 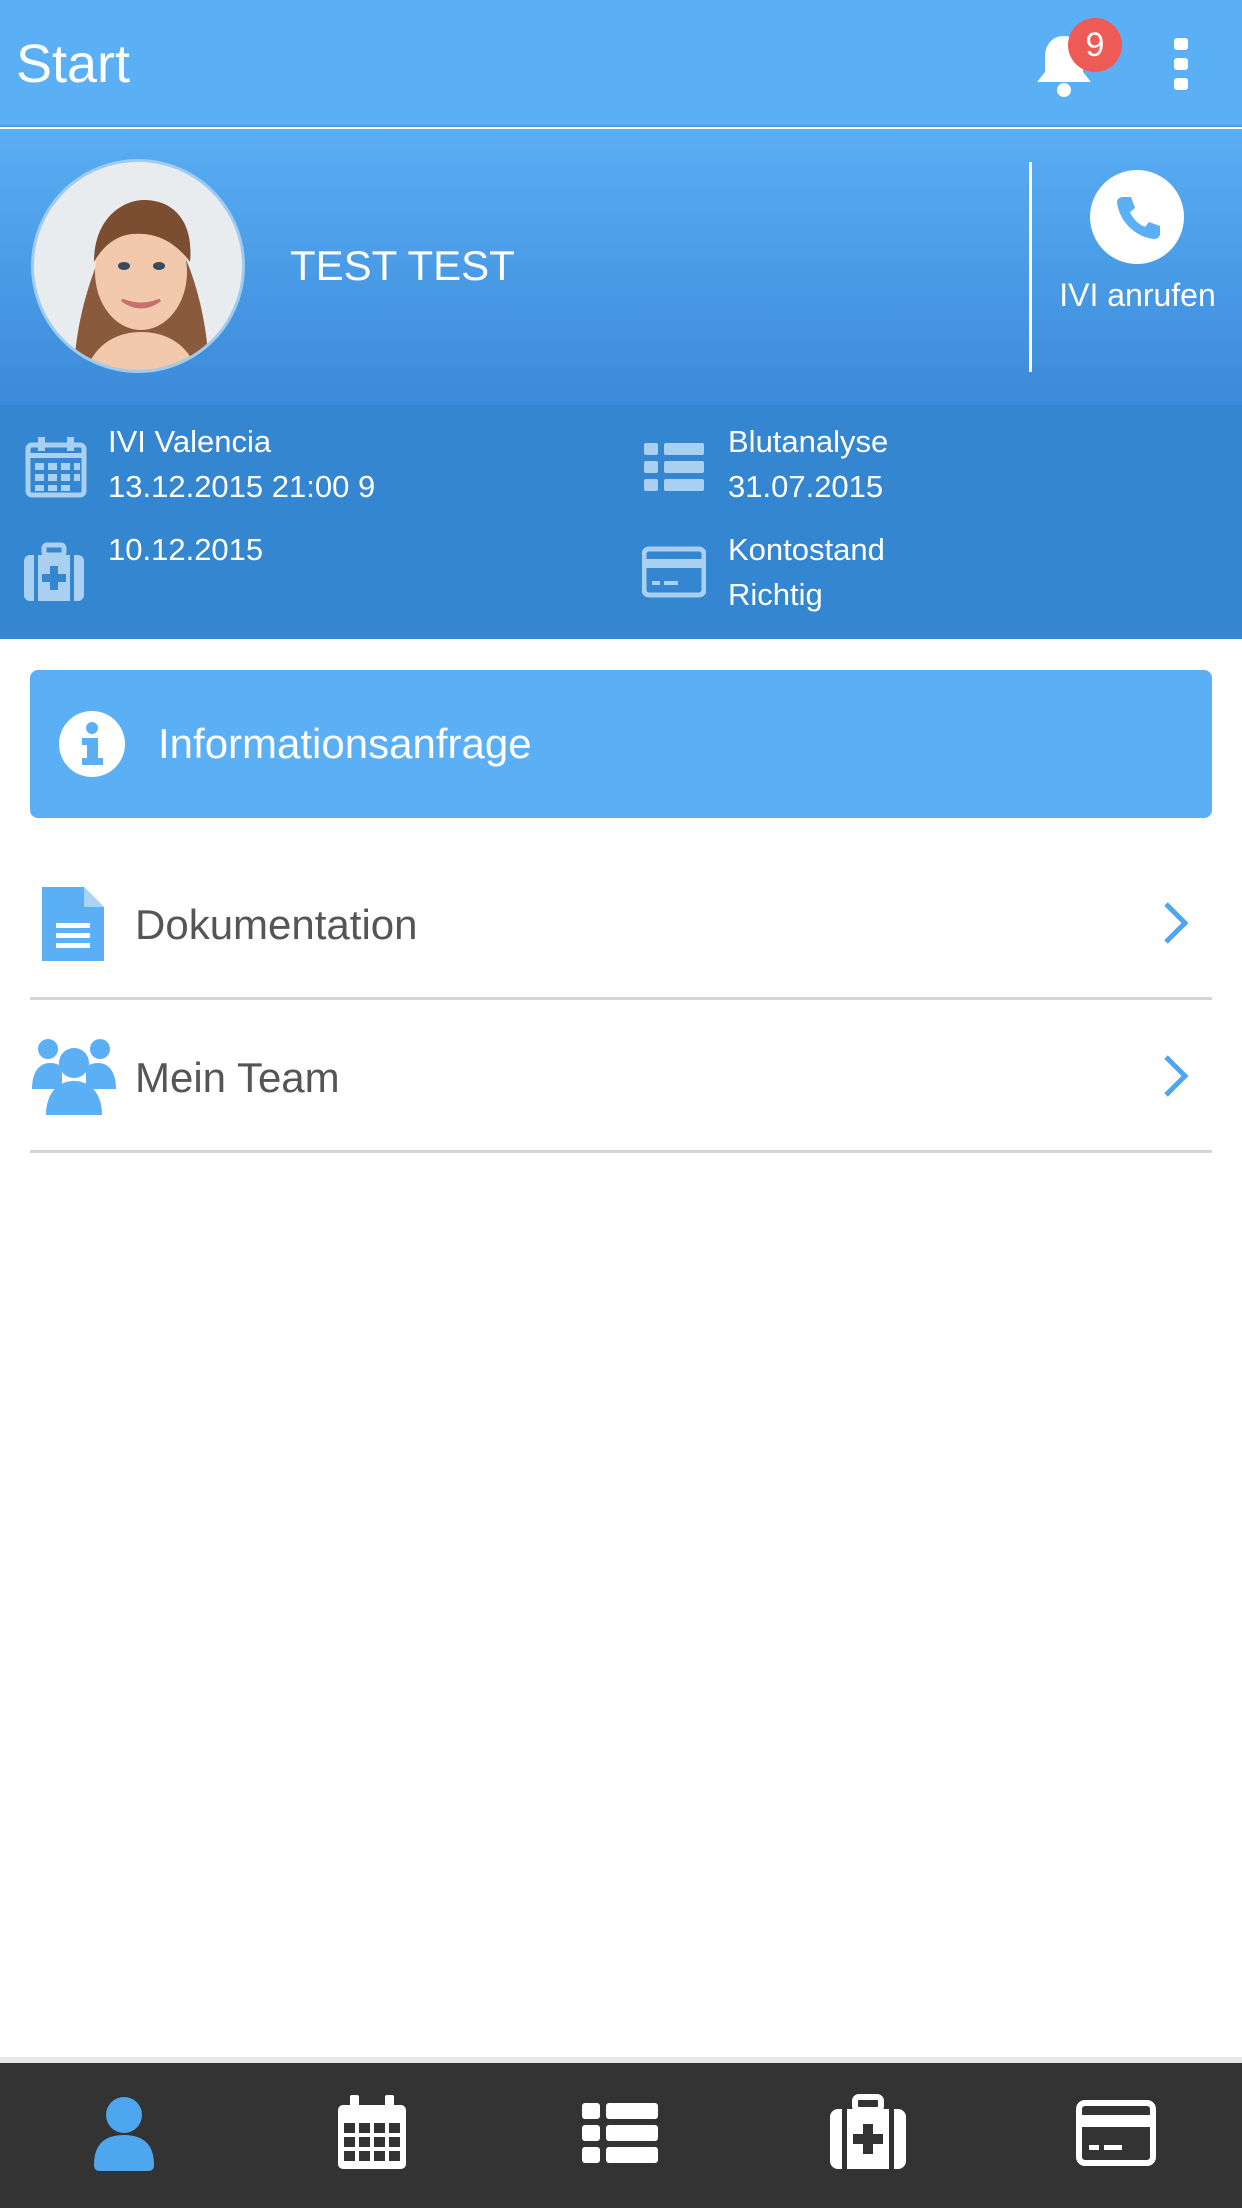 What do you see at coordinates (621, 924) in the screenshot?
I see `list-item-documentation: Dokumentation` at bounding box center [621, 924].